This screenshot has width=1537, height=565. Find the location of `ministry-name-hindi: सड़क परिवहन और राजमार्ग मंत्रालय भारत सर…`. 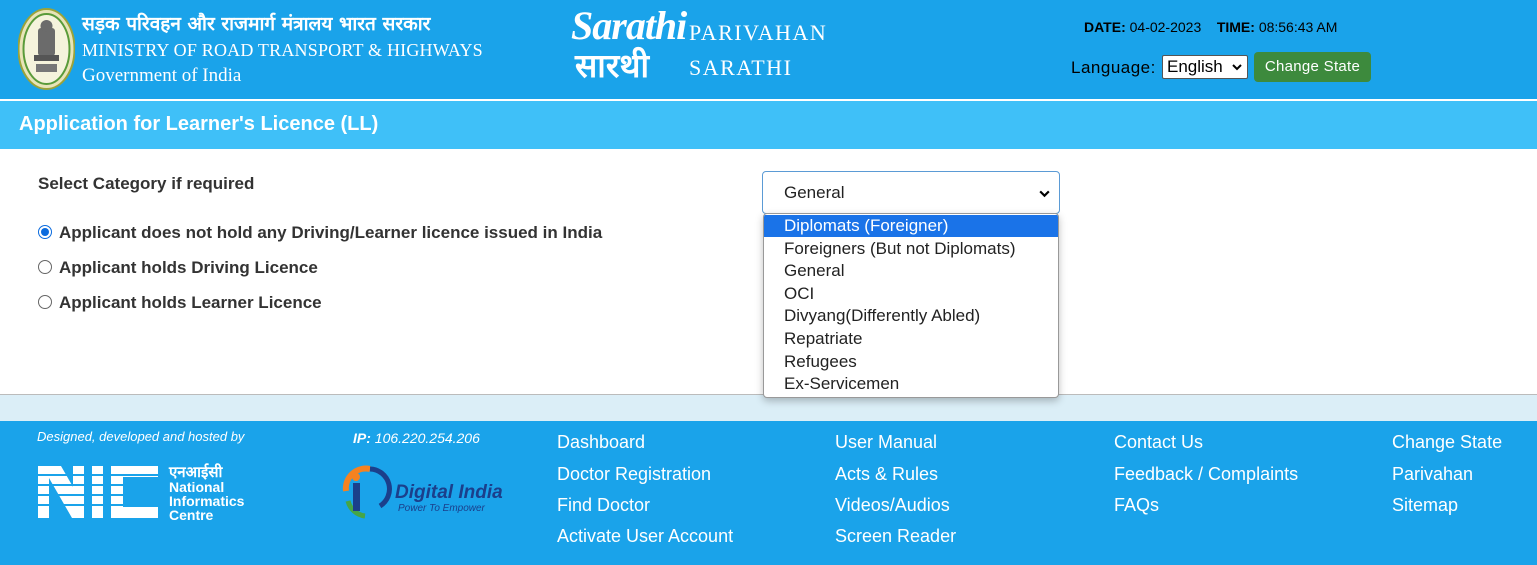

ministry-name-hindi: सड़क परिवहन और राजमार्ग मंत्रालय भारत सर… is located at coordinates (256, 24).